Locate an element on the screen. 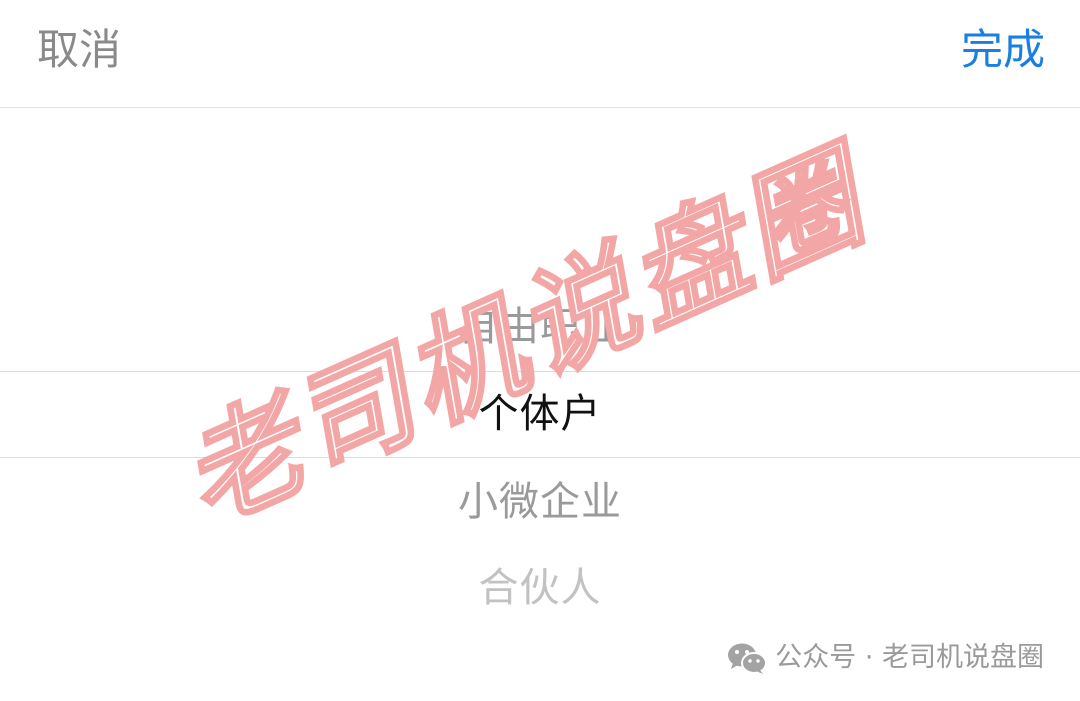  picker-option: 小微企业 is located at coordinates (540, 502).